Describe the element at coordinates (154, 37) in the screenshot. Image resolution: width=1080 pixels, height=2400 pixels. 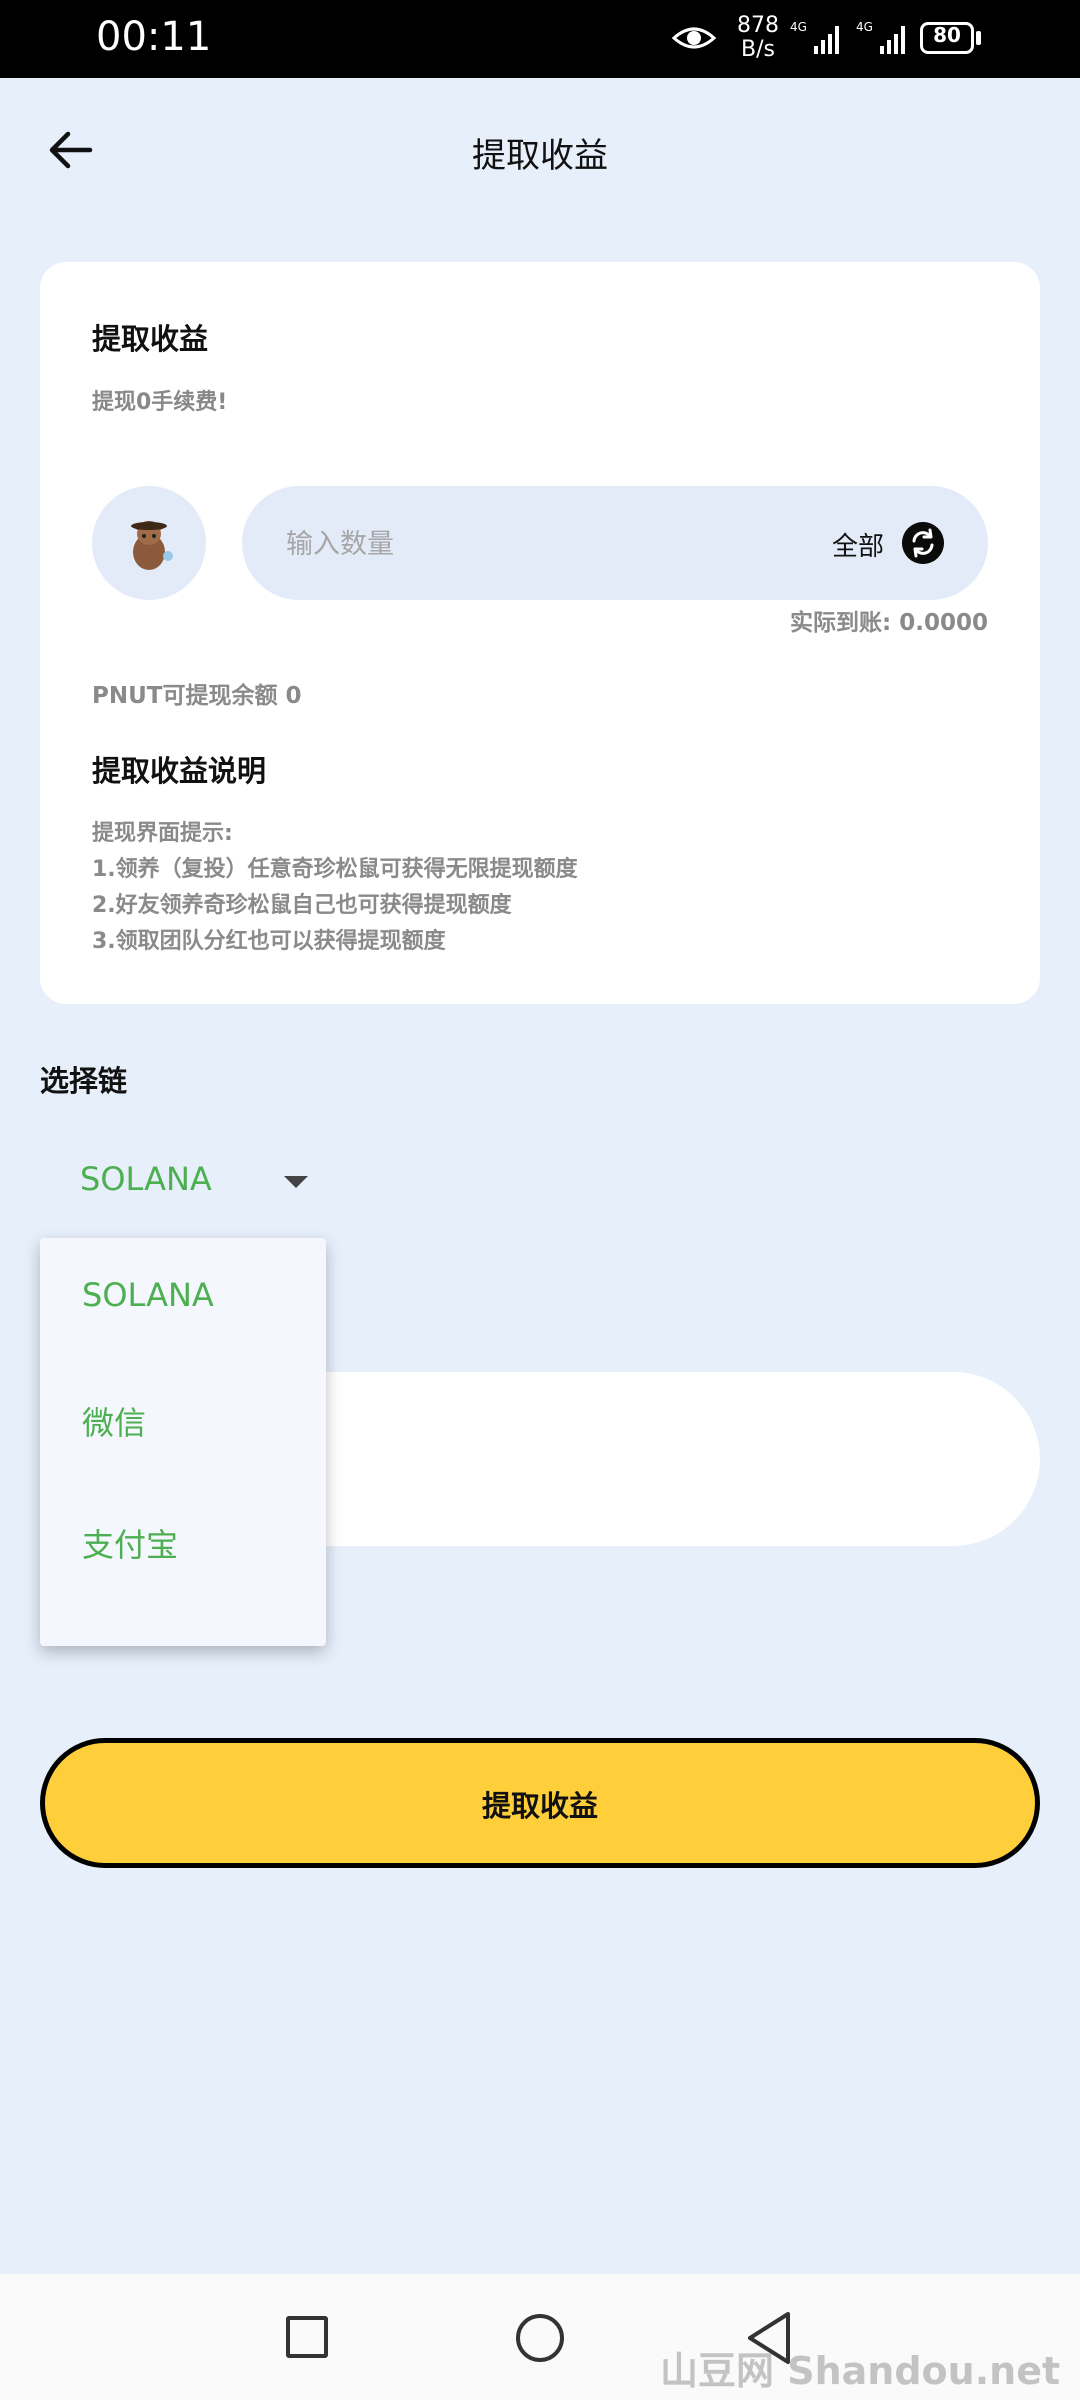
I see `status-time: 00:11` at that location.